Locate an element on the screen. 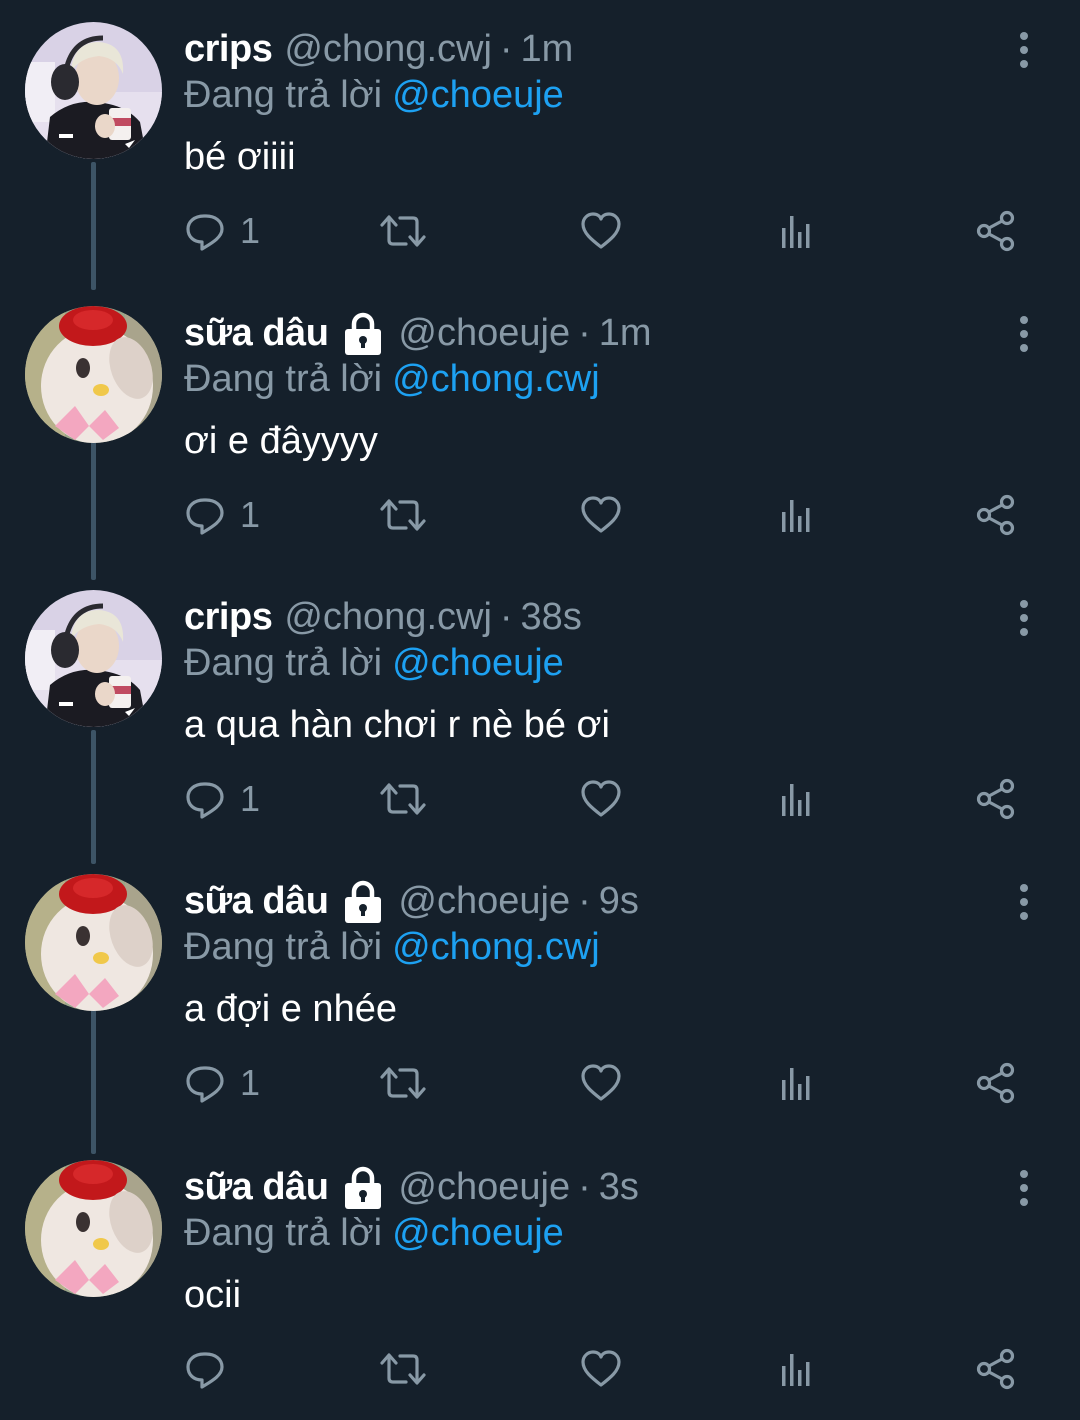  tweet-text: a qua hàn chơi r nè bé ơi is located at coordinates (397, 725).